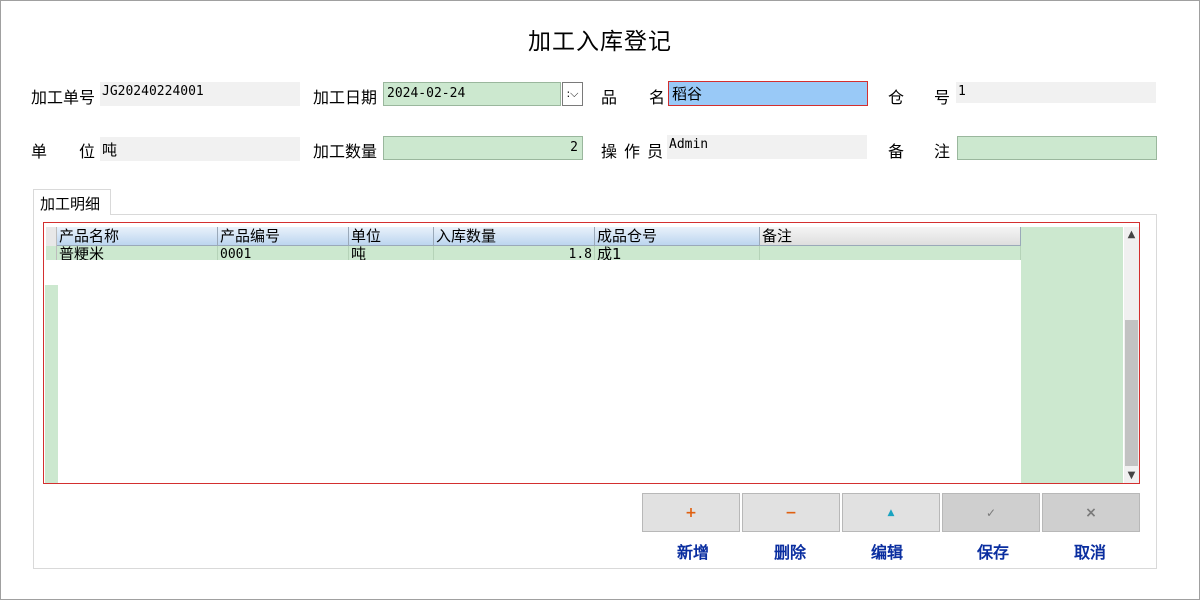 The width and height of the screenshot is (1200, 600). What do you see at coordinates (677, 236) in the screenshot?
I see `column-header-warehouse: 成品仓号` at bounding box center [677, 236].